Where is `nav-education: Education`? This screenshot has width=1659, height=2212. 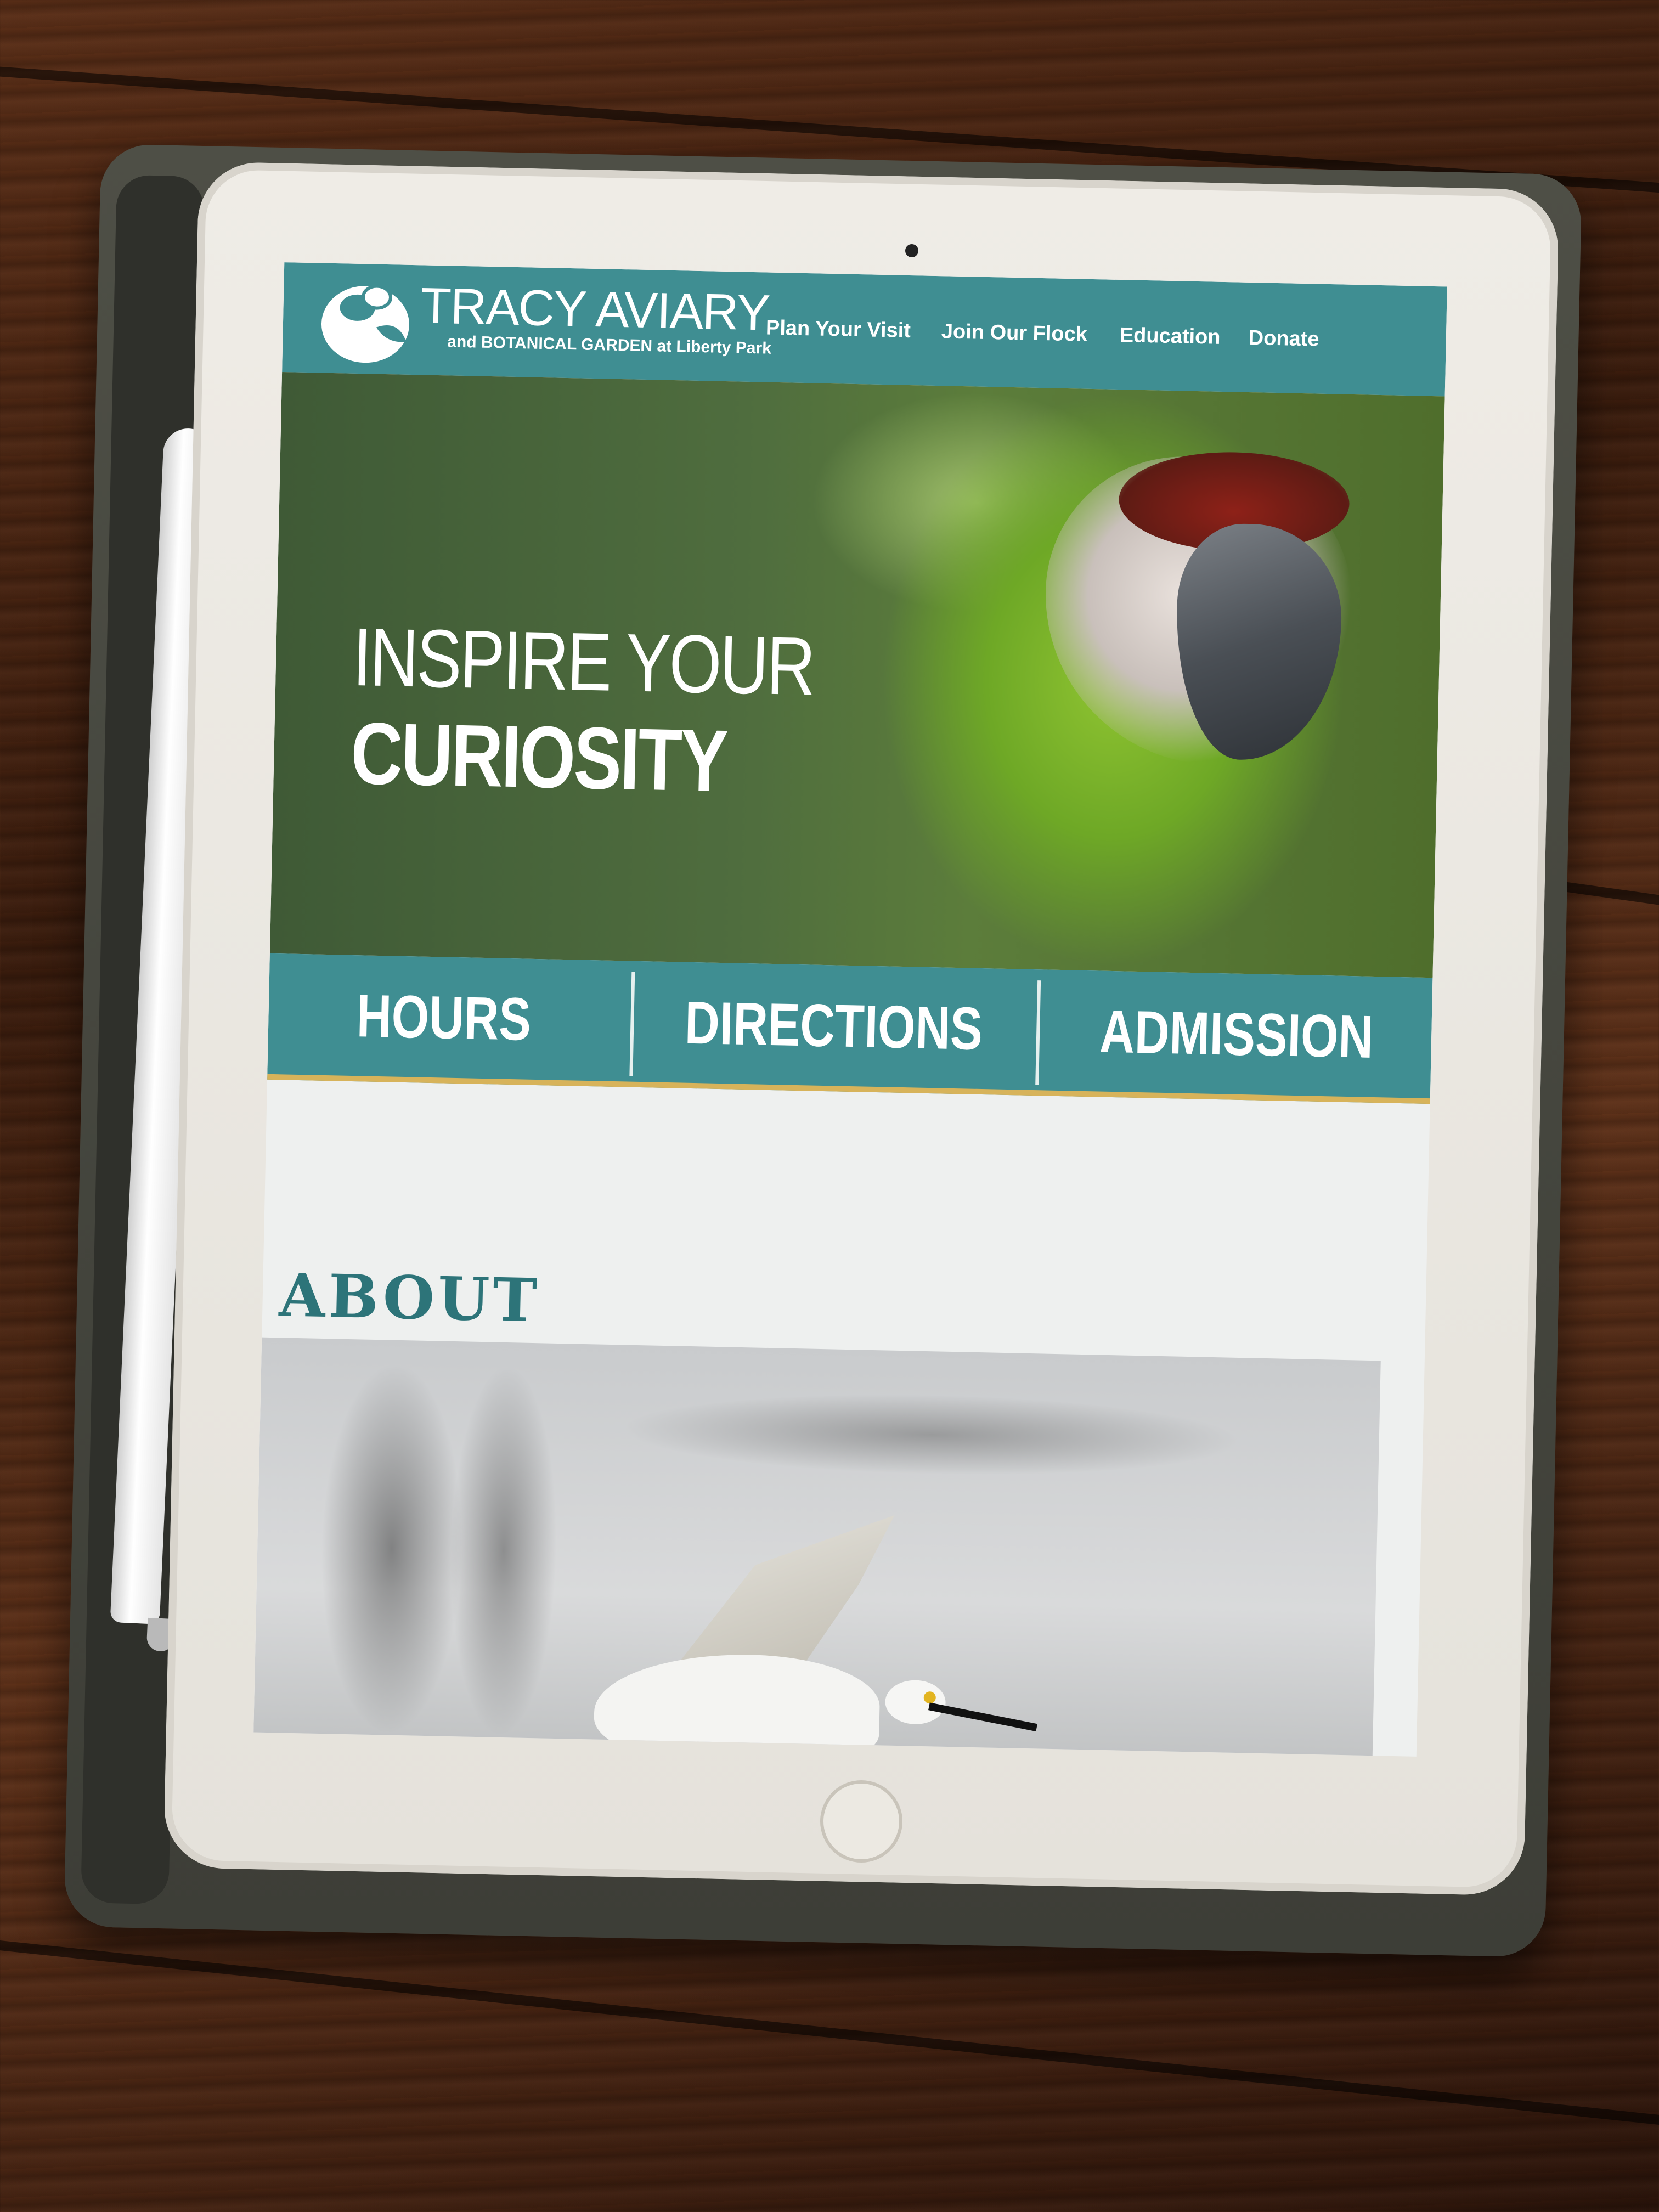 nav-education: Education is located at coordinates (1170, 337).